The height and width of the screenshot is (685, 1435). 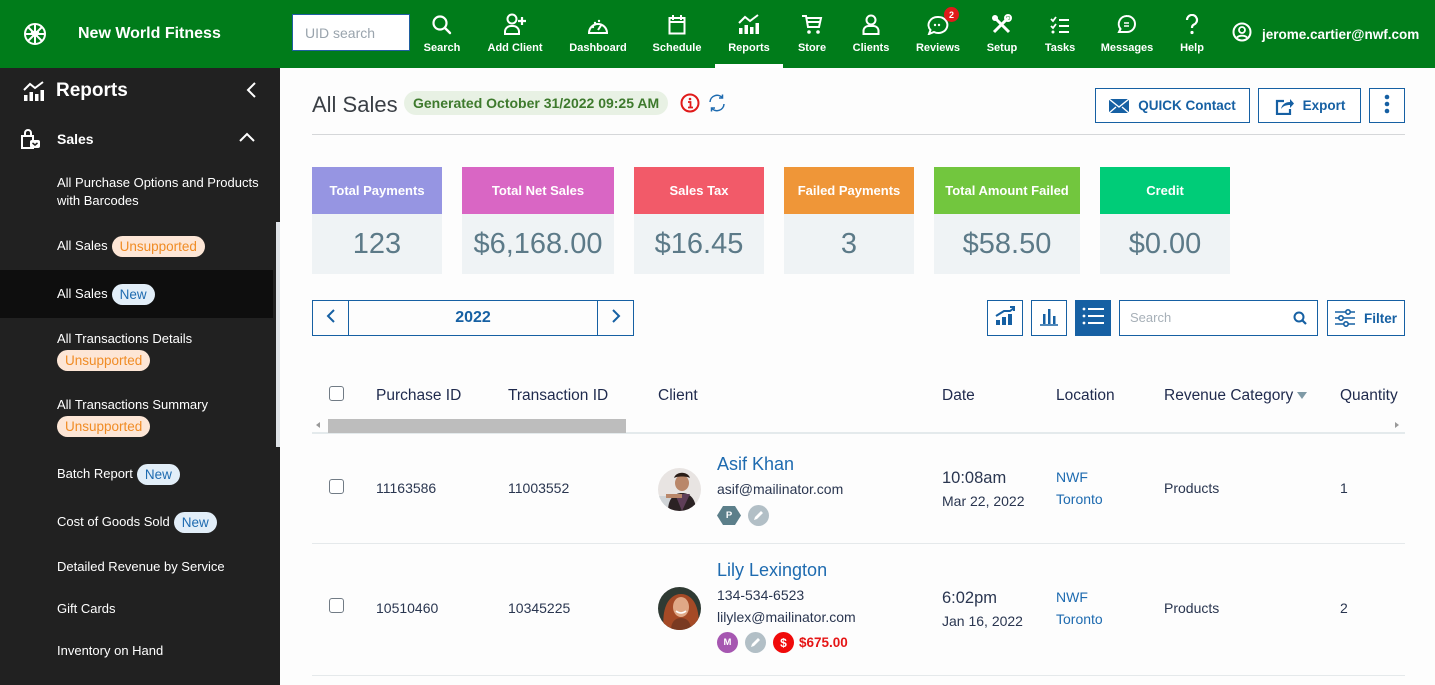 I want to click on stat-card-credit: Credit $0.00, so click(x=1165, y=220).